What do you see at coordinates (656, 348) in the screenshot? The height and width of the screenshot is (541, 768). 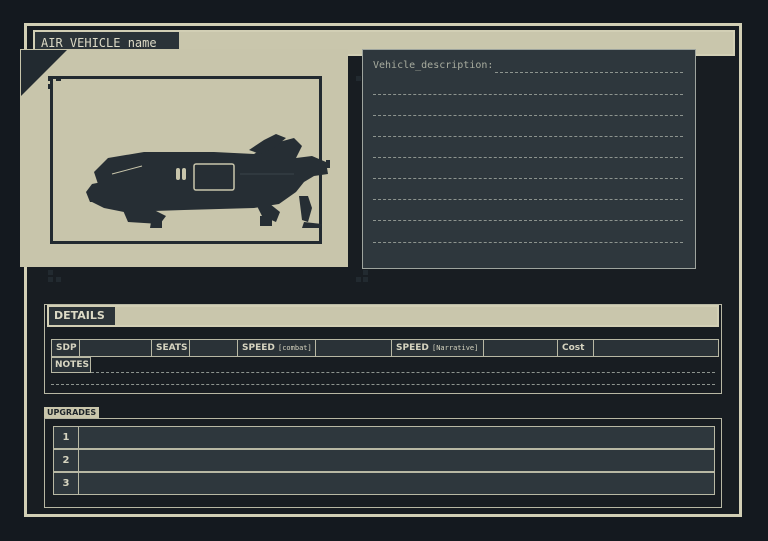 I see `cost-field` at bounding box center [656, 348].